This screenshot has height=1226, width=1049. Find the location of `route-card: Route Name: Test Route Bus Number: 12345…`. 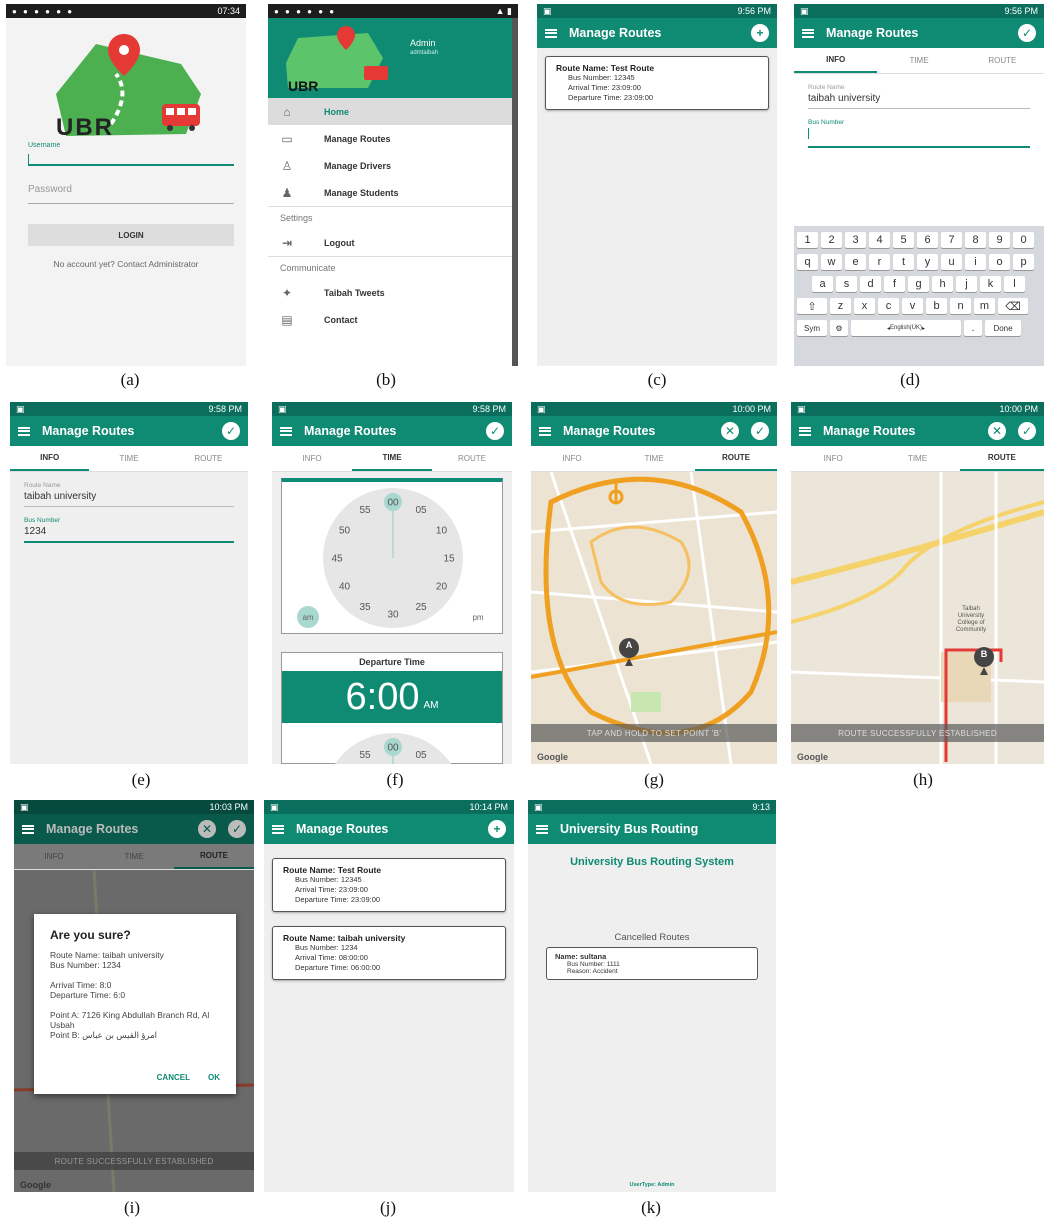

route-card: Route Name: Test Route Bus Number: 12345… is located at coordinates (389, 885).